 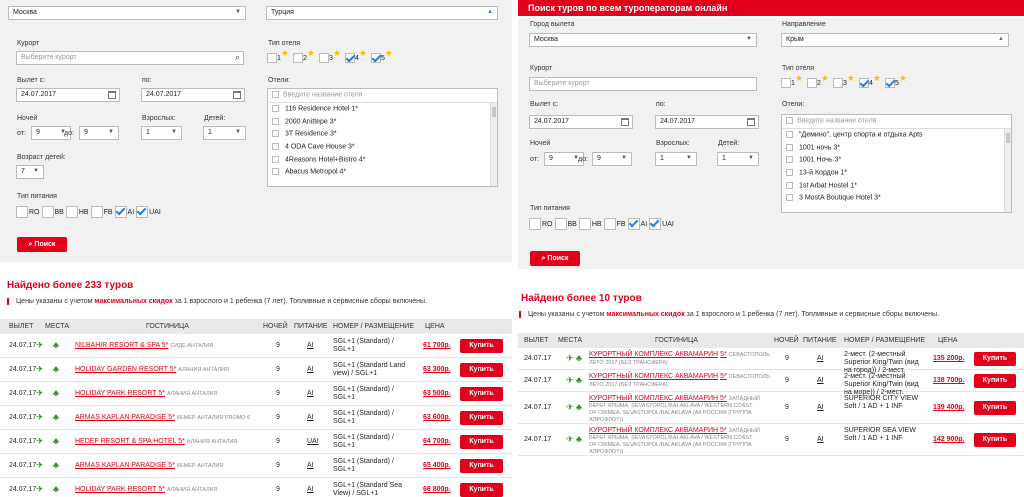 I want to click on left-adults-select: 1 ▼, so click(x=161, y=133).